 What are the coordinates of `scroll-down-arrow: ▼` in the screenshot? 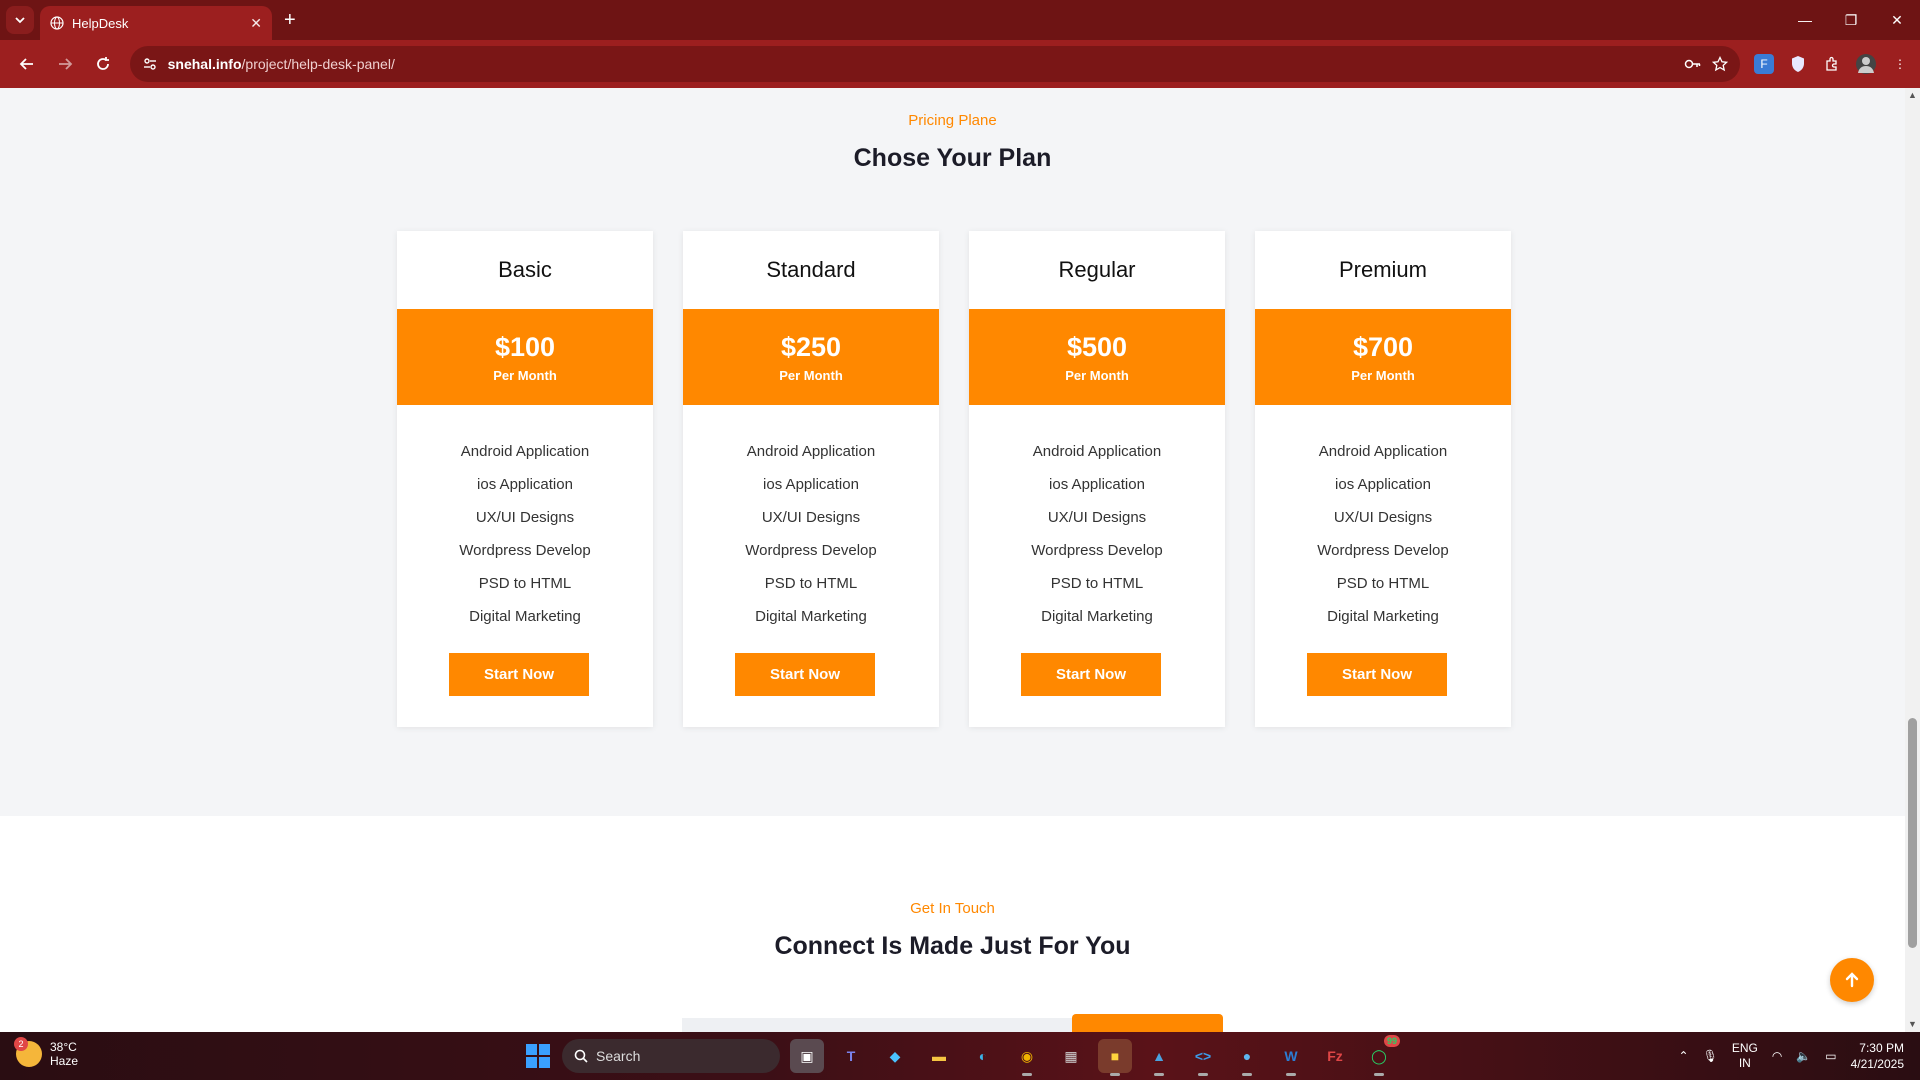 It's located at (1912, 1024).